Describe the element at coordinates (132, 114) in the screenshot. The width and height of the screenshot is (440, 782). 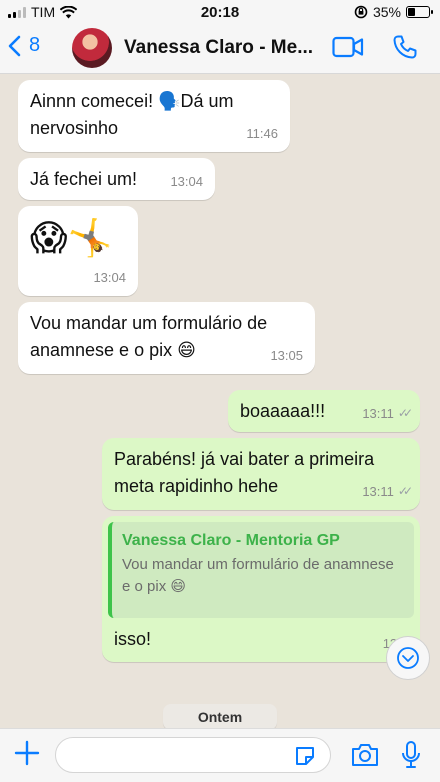
I see `message-text: Ainnn comecei! 🗣️Dá um nervosinho` at that location.